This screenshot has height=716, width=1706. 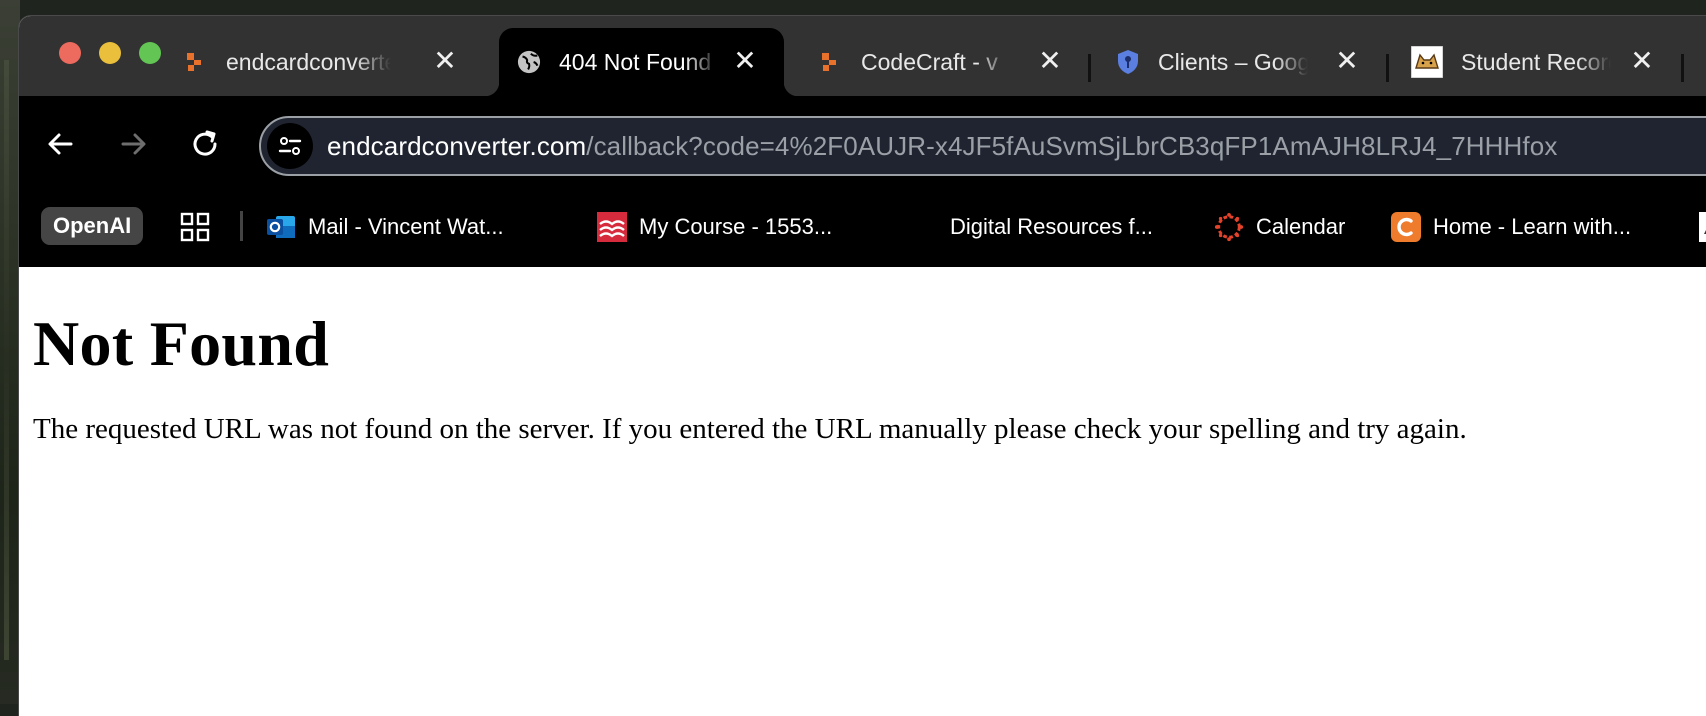 I want to click on learn-orange-c-icon, so click(x=1406, y=227).